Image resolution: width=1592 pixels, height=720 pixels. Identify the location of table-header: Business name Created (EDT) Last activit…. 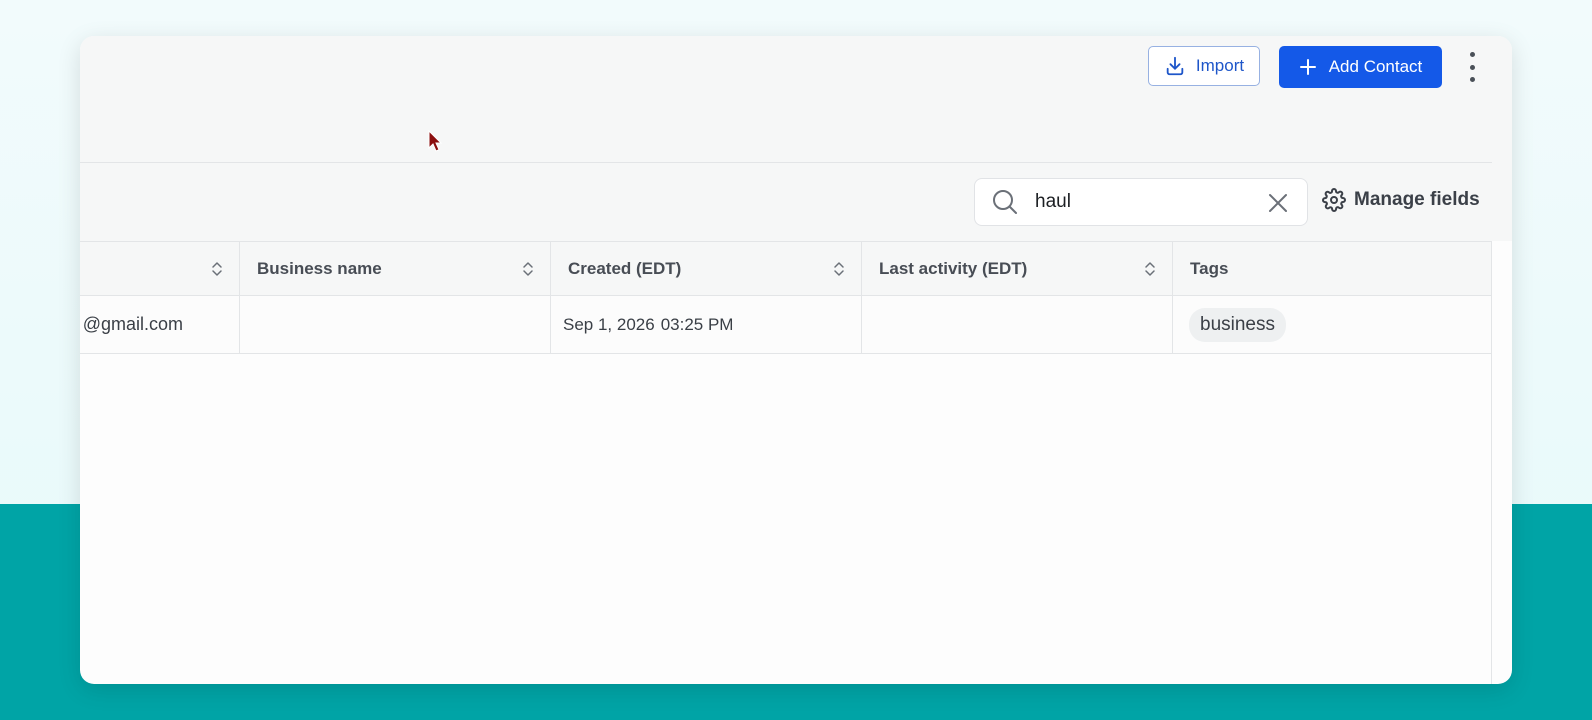
(785, 268).